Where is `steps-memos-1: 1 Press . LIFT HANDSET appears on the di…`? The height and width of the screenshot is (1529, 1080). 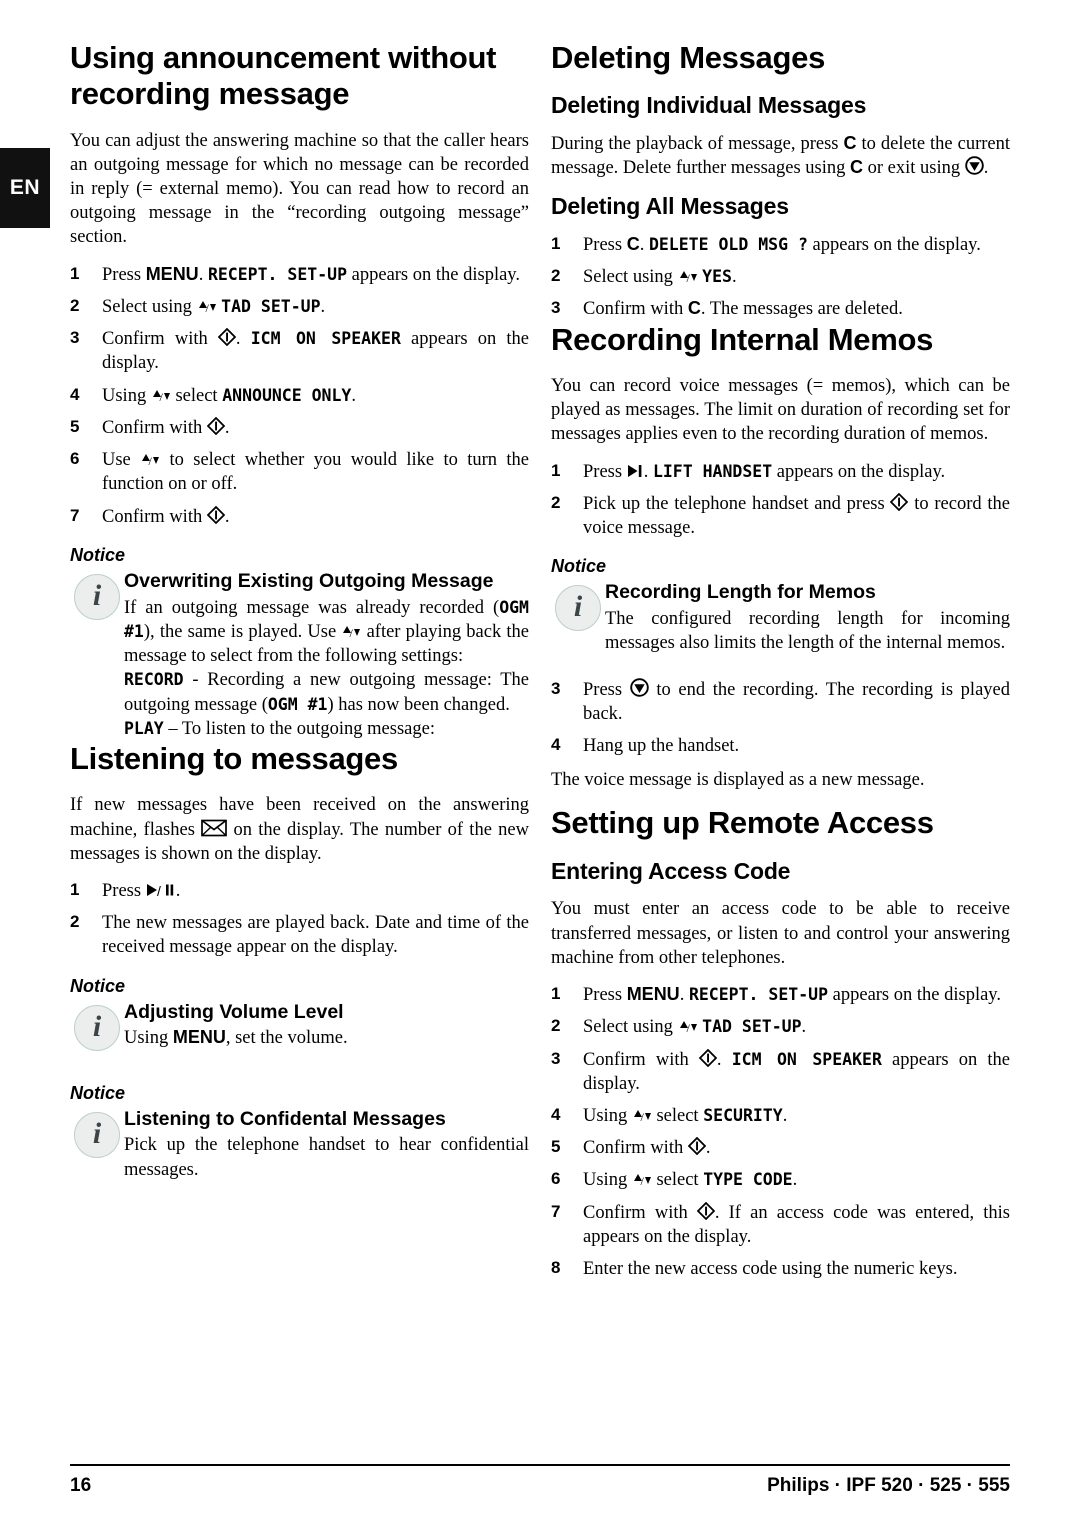
steps-memos-1: 1 Press . LIFT HANDSET appears on the di… is located at coordinates (780, 500).